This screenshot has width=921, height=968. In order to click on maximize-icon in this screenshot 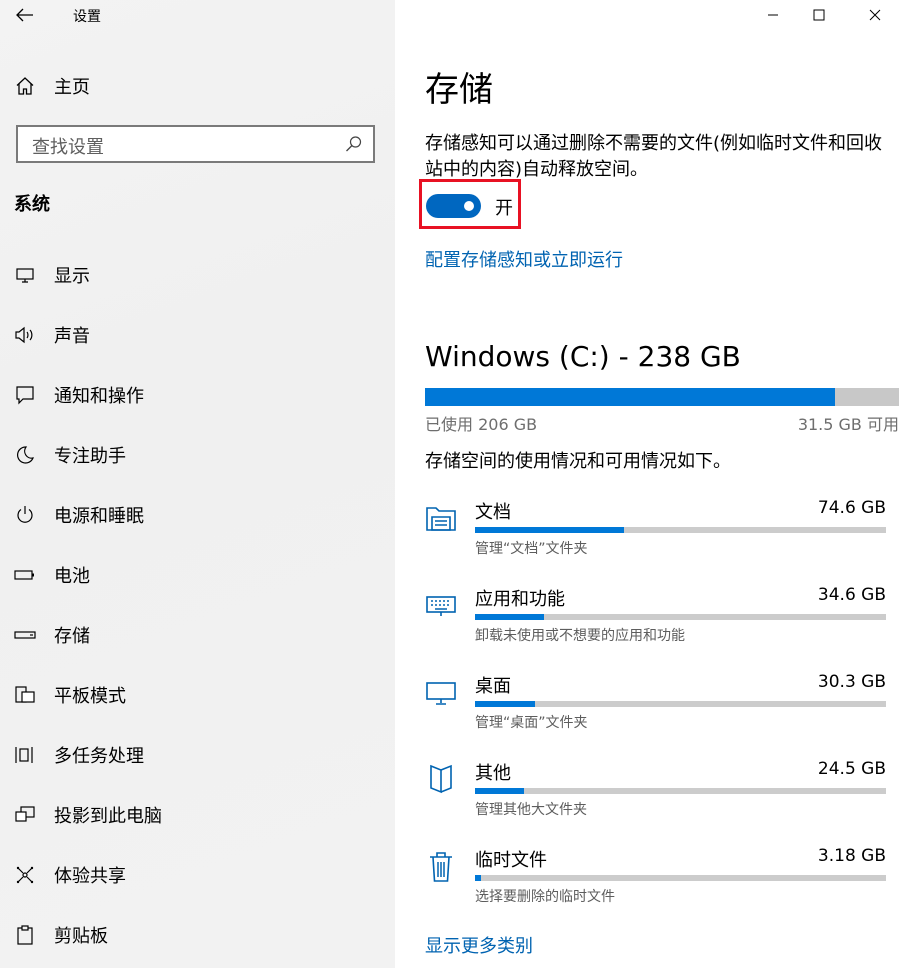, I will do `click(819, 15)`.